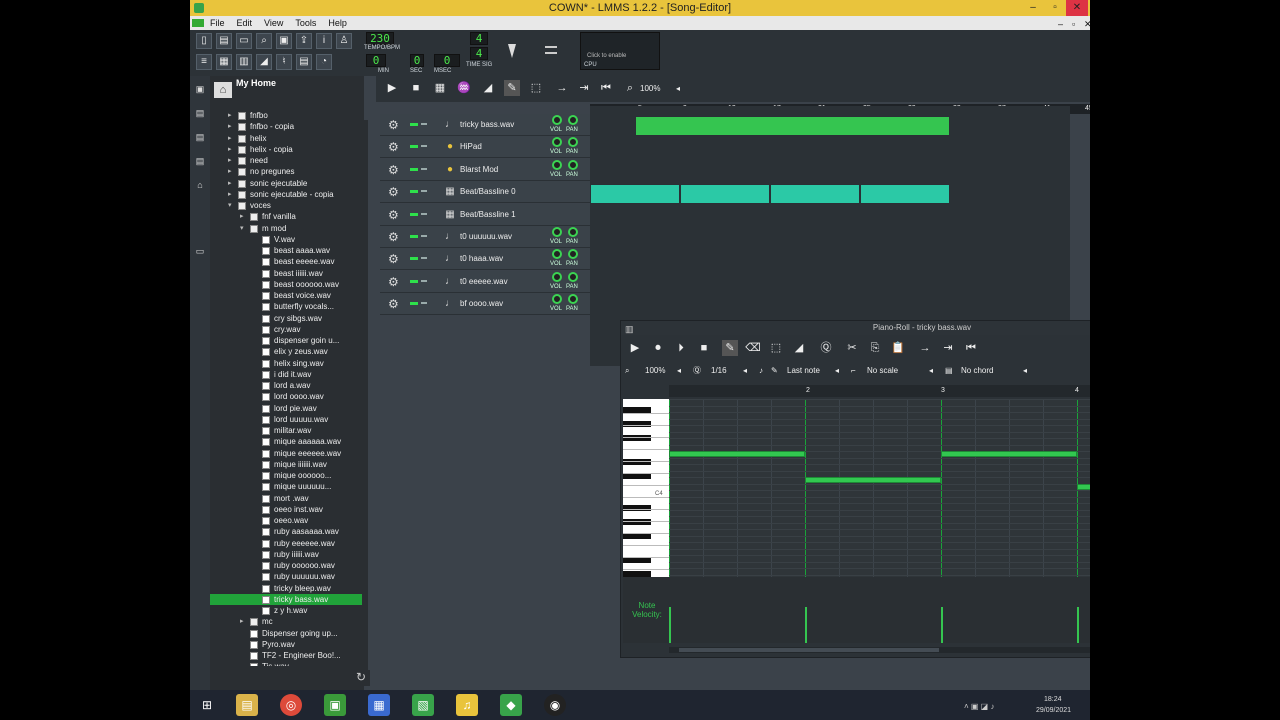  I want to click on track-row: ⚙ ♩ t0 eeeee.wav VOL PAN, so click(485, 281).